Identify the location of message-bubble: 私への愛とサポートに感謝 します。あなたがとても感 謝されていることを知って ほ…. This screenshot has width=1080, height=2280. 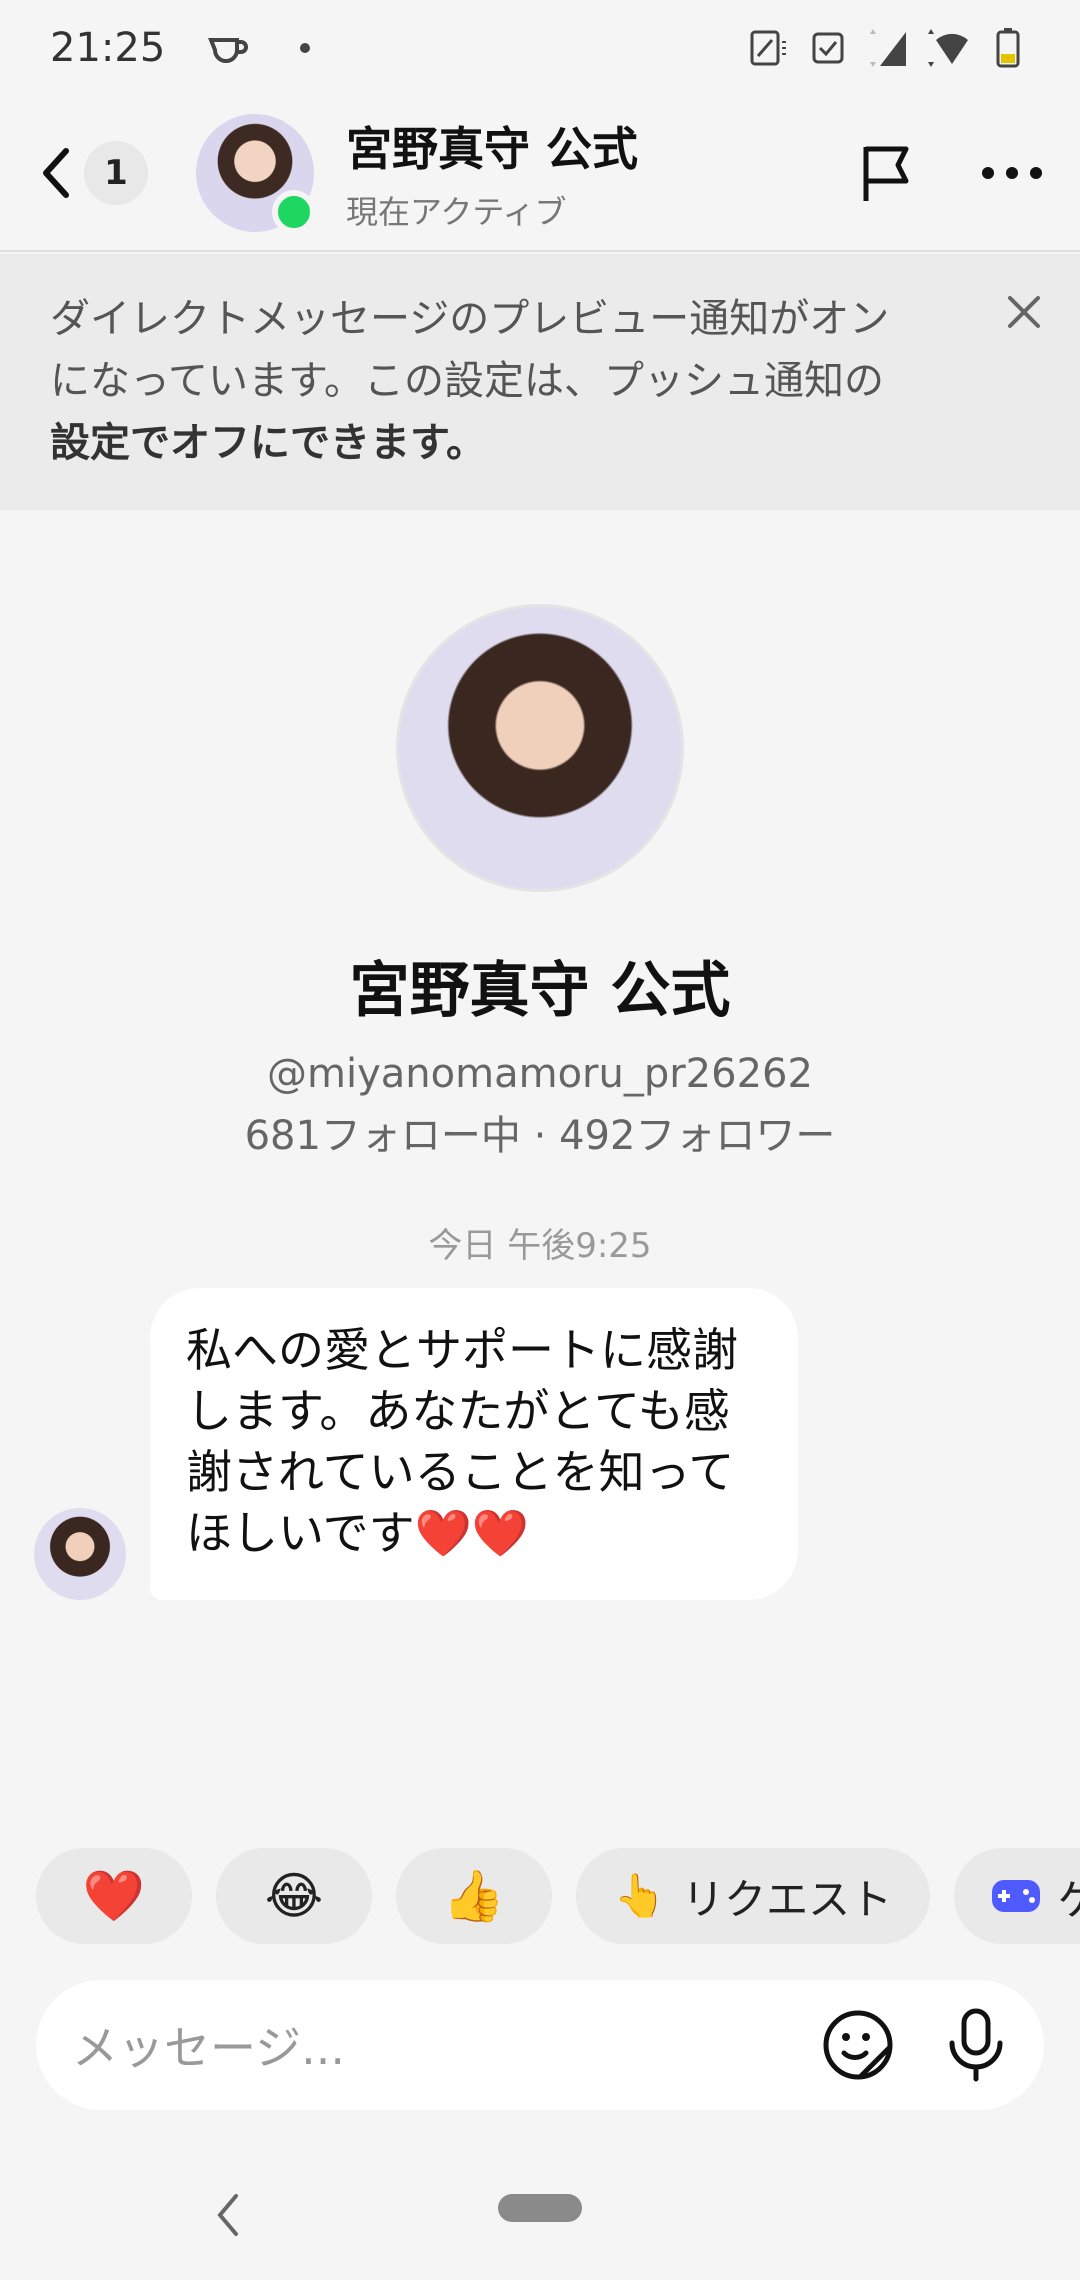
(474, 1444).